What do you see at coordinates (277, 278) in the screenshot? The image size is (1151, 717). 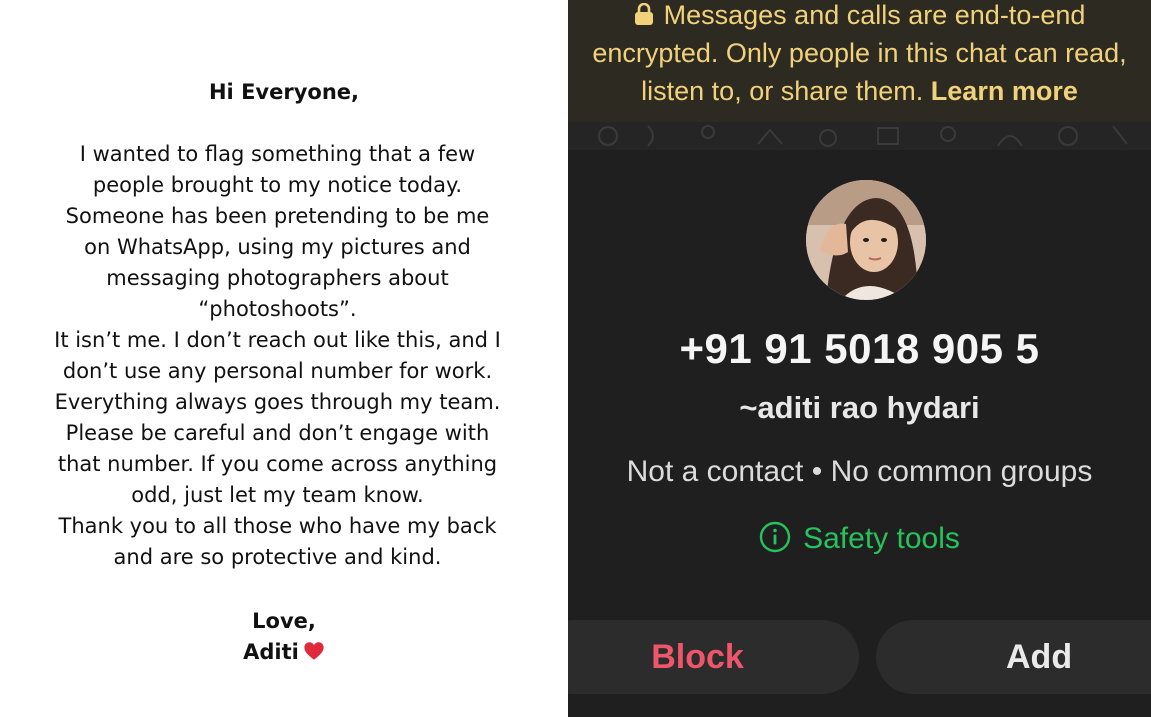 I see `note-line: messaging photographers about` at bounding box center [277, 278].